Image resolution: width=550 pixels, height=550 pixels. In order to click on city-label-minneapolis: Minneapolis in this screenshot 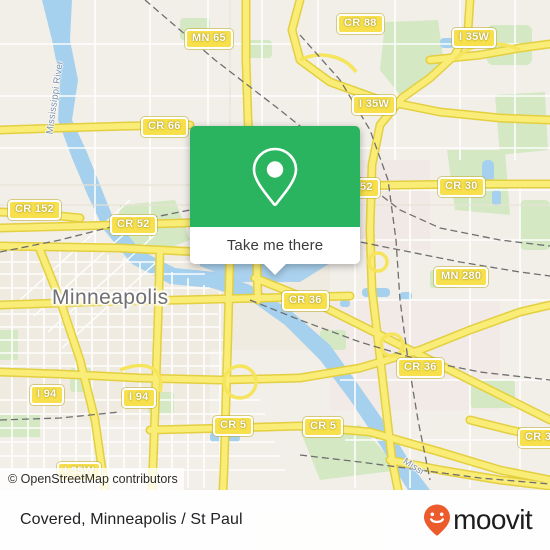, I will do `click(110, 297)`.